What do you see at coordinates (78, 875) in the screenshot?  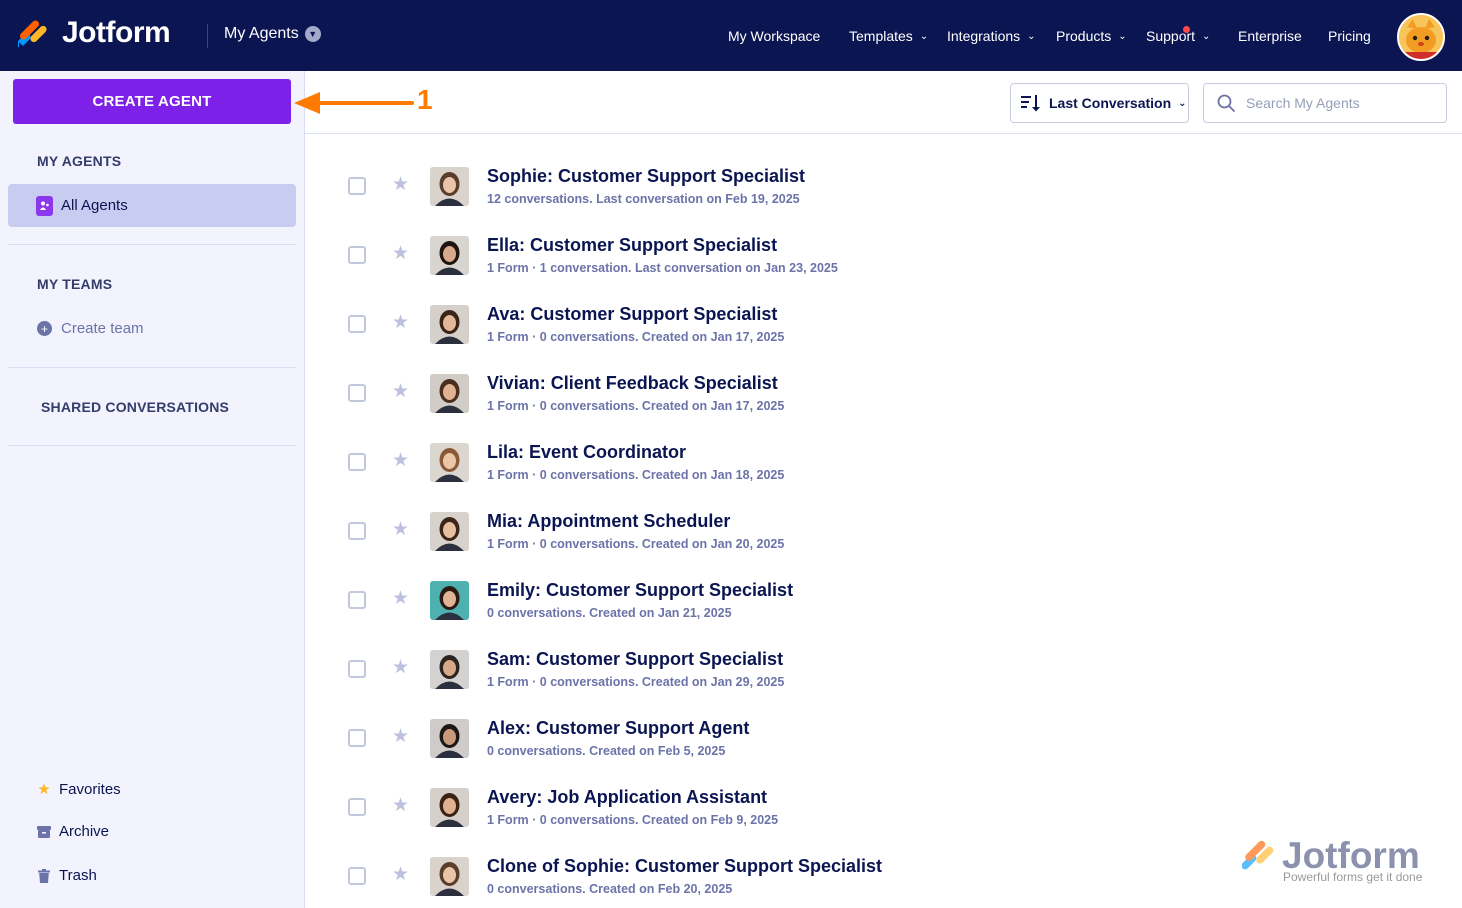 I see `sidebar-item-label: Trash` at bounding box center [78, 875].